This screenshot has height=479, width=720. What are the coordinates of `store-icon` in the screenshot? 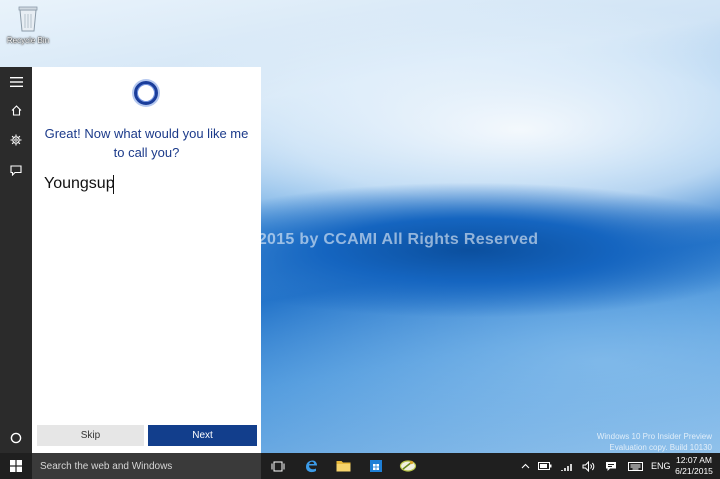 It's located at (376, 466).